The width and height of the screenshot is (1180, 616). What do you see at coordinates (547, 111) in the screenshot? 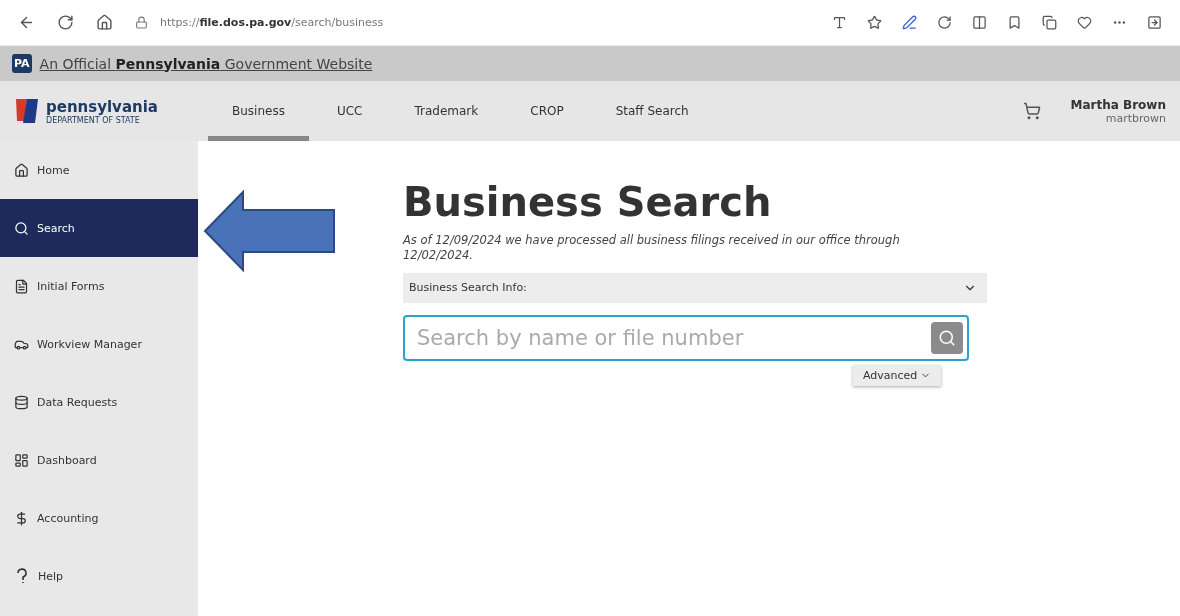
I see `nav-tab: CROP` at bounding box center [547, 111].